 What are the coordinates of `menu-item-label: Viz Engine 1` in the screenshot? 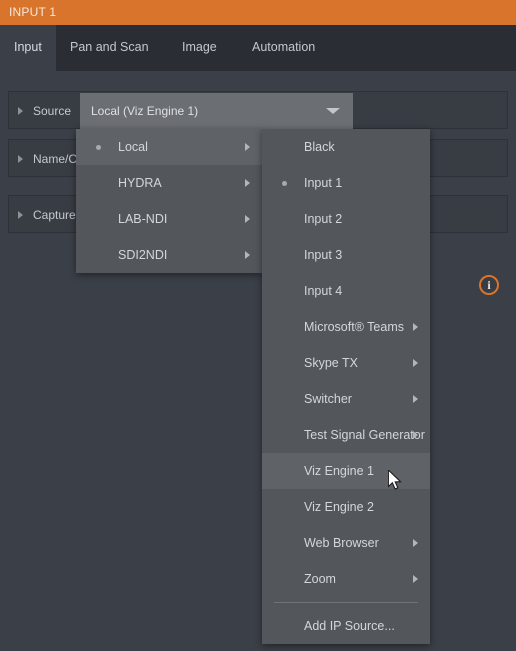 It's located at (339, 471).